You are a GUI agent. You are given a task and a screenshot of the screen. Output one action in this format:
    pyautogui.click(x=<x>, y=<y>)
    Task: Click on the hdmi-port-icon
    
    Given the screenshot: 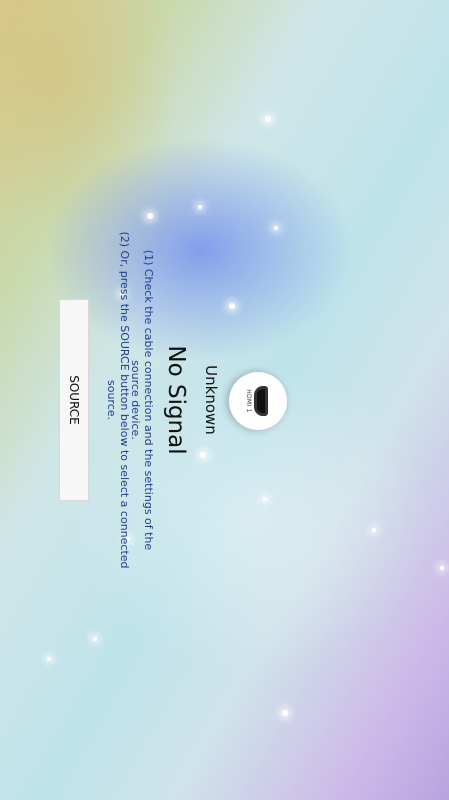 What is the action you would take?
    pyautogui.click(x=261, y=401)
    